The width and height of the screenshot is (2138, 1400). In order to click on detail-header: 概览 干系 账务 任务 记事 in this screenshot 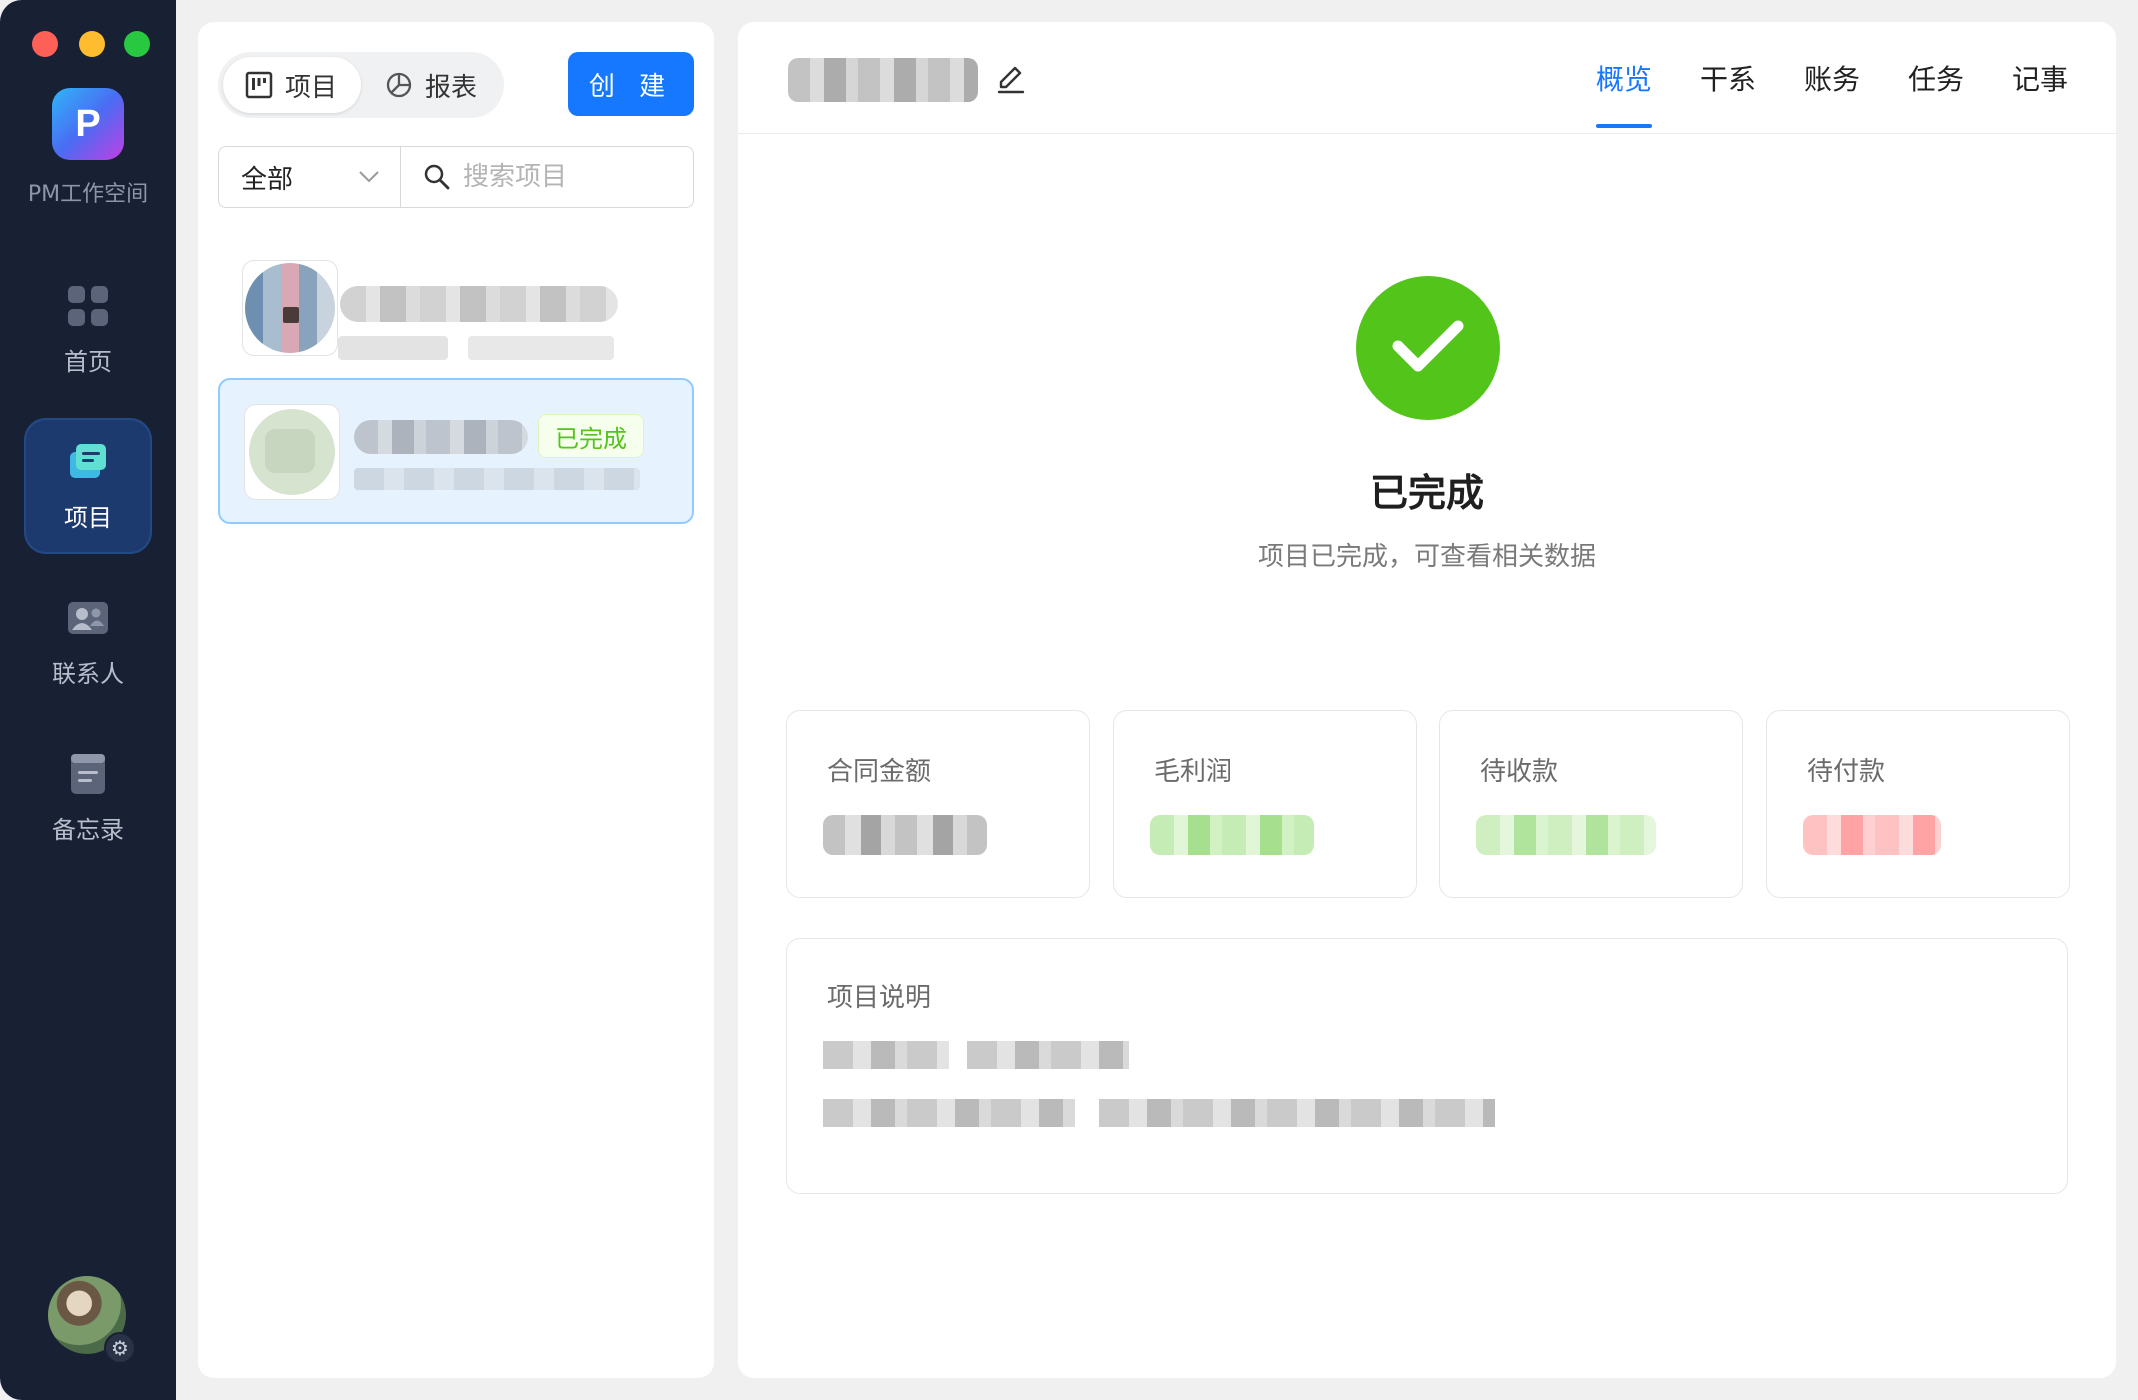, I will do `click(1427, 78)`.